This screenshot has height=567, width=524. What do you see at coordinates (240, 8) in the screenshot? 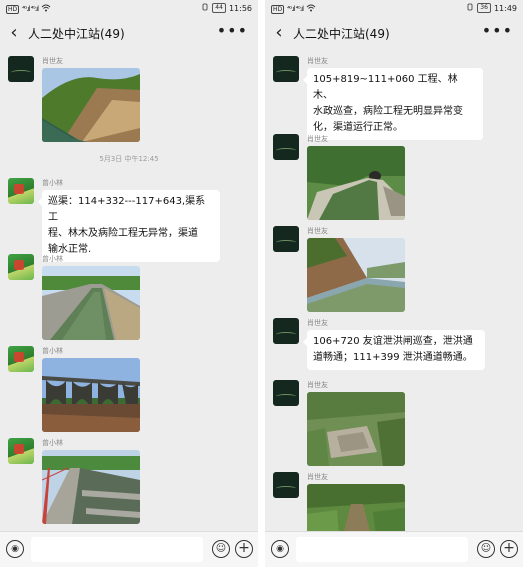
I see `clock: 11:56` at bounding box center [240, 8].